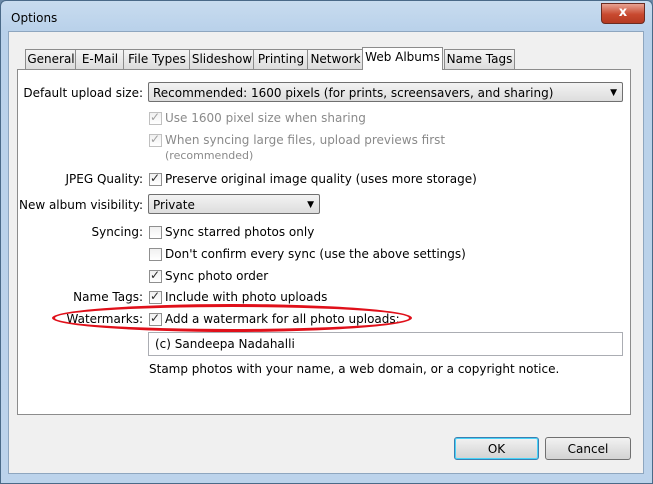 Image resolution: width=653 pixels, height=484 pixels. Describe the element at coordinates (240, 232) in the screenshot. I see `sync-starred-label: Sync starred photos only` at that location.